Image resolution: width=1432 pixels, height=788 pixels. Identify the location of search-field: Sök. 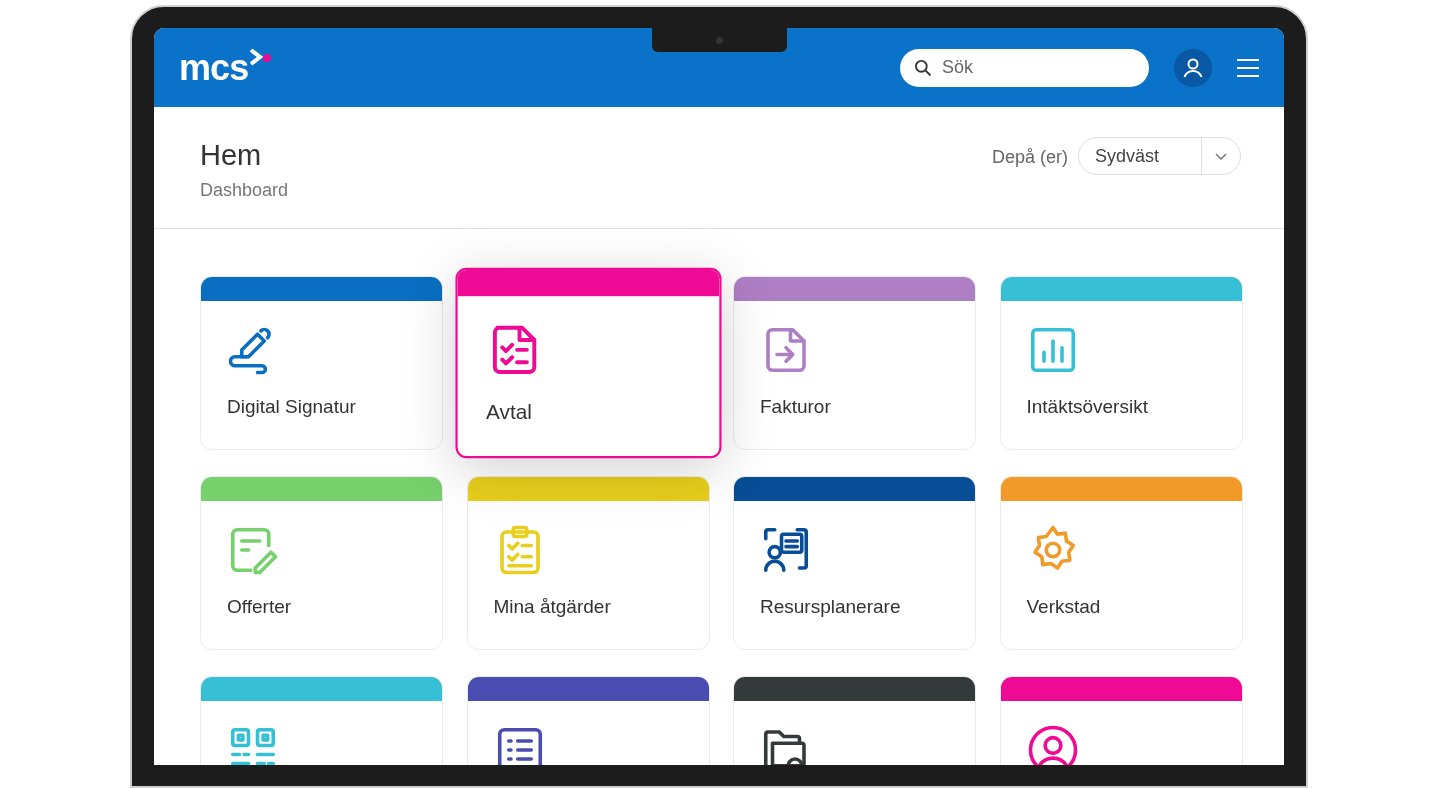
(1024, 67).